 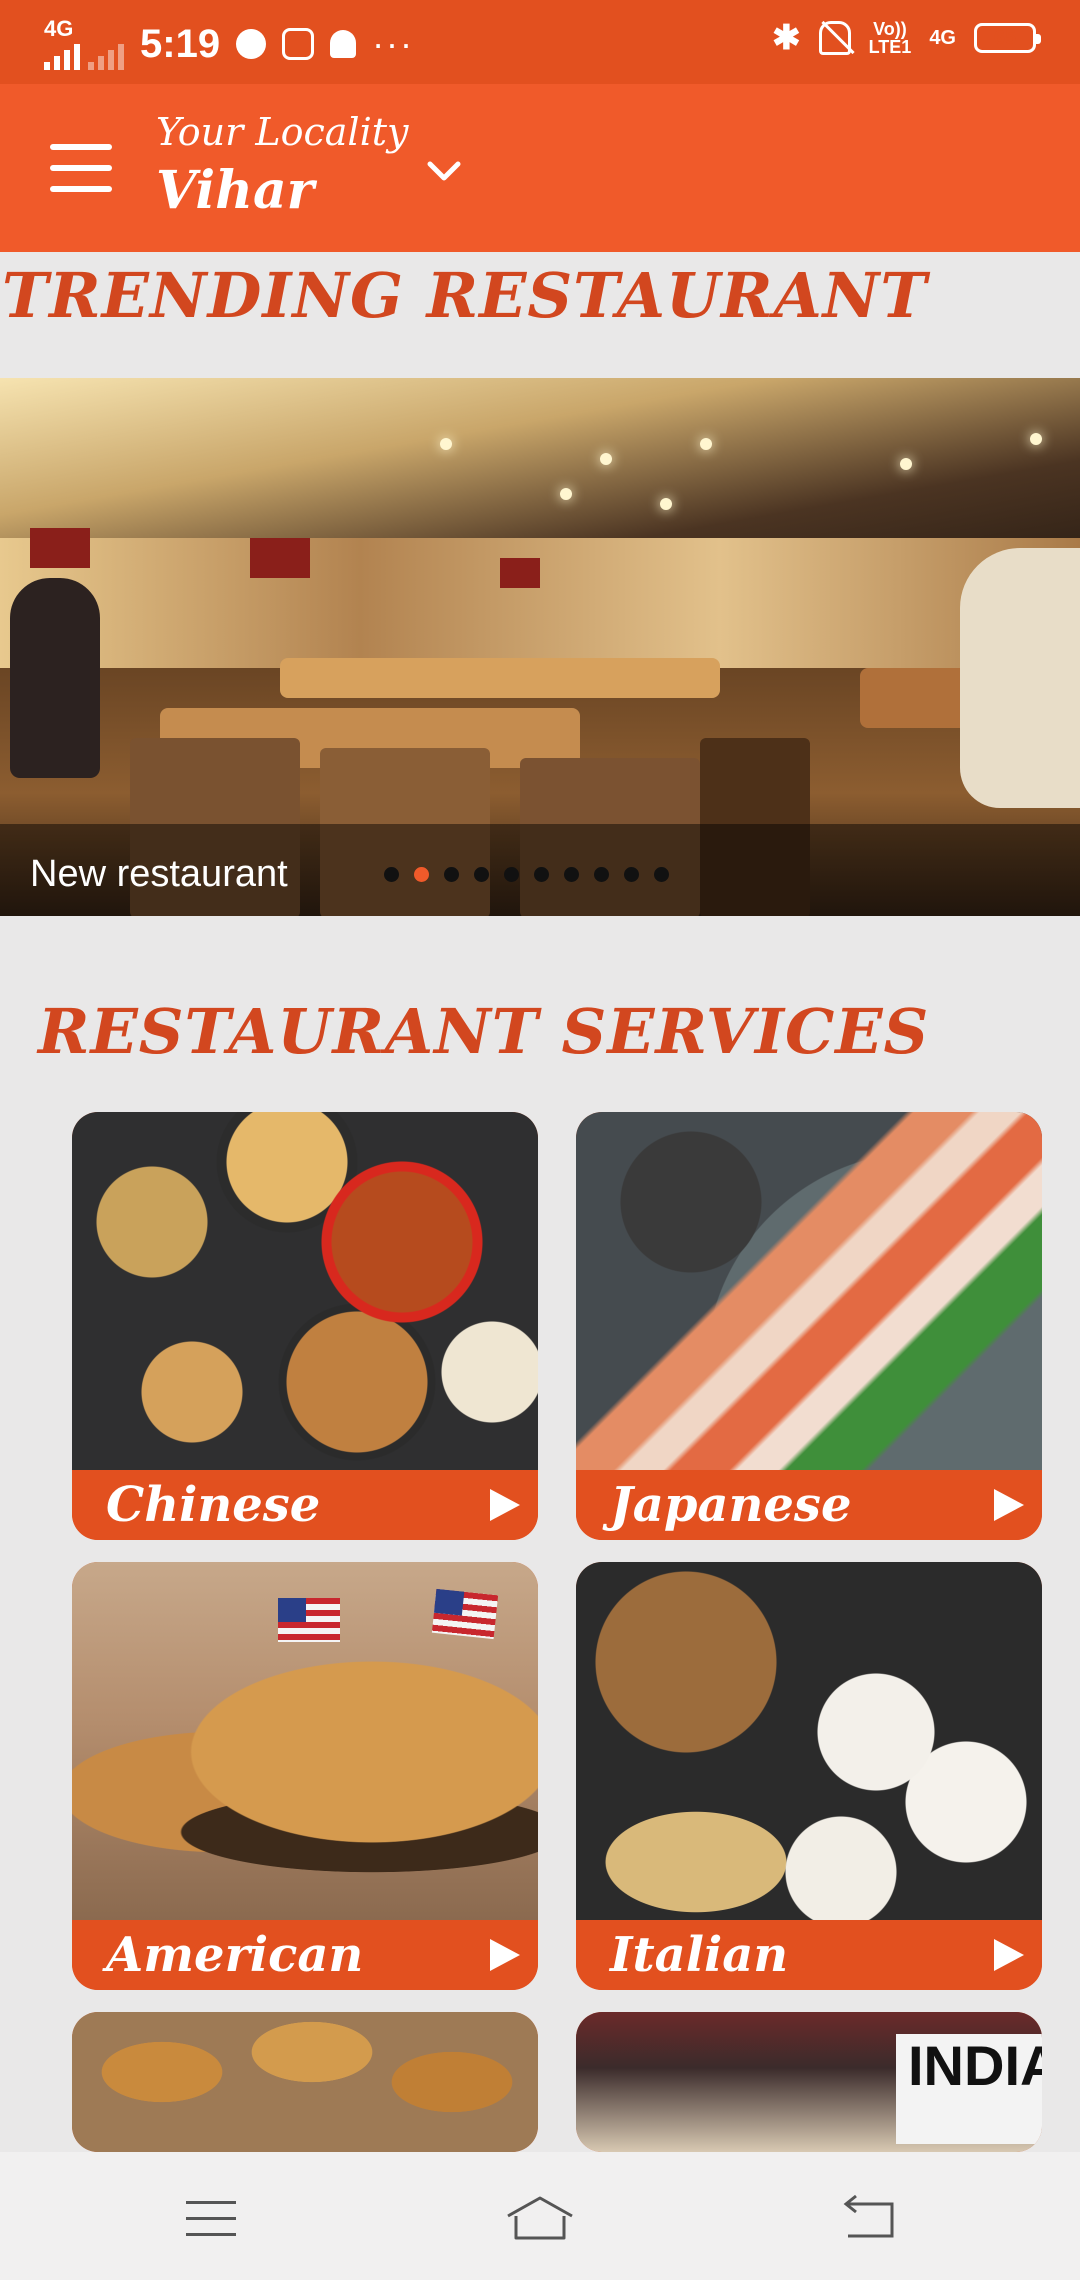 I want to click on mute-icon, so click(x=834, y=38).